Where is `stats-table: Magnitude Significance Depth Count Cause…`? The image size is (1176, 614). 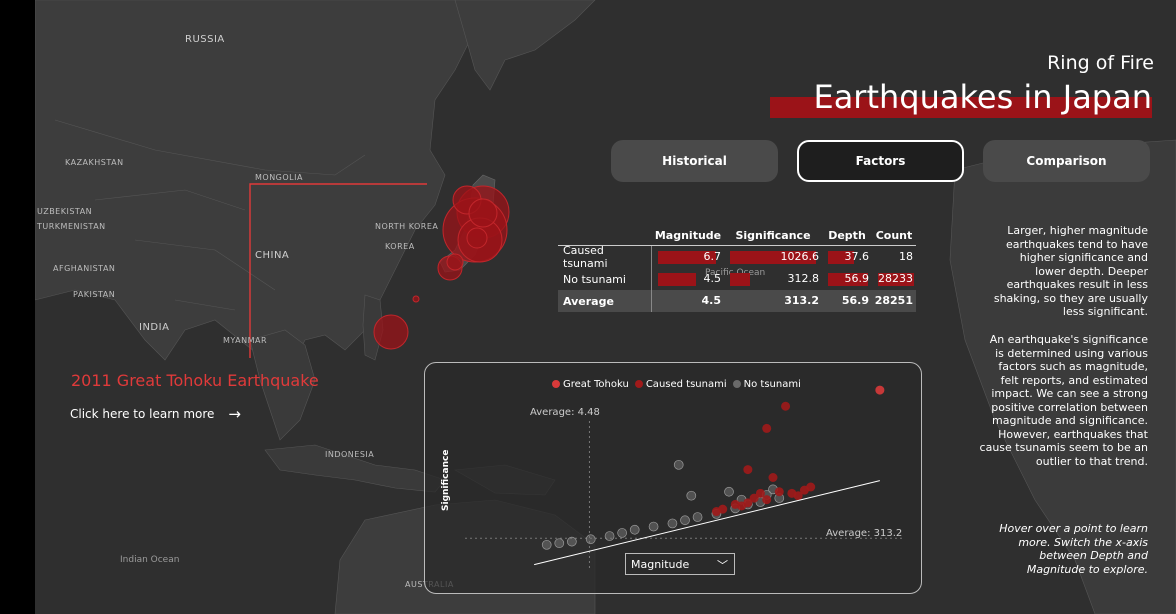 stats-table: Magnitude Significance Depth Count Cause… is located at coordinates (737, 268).